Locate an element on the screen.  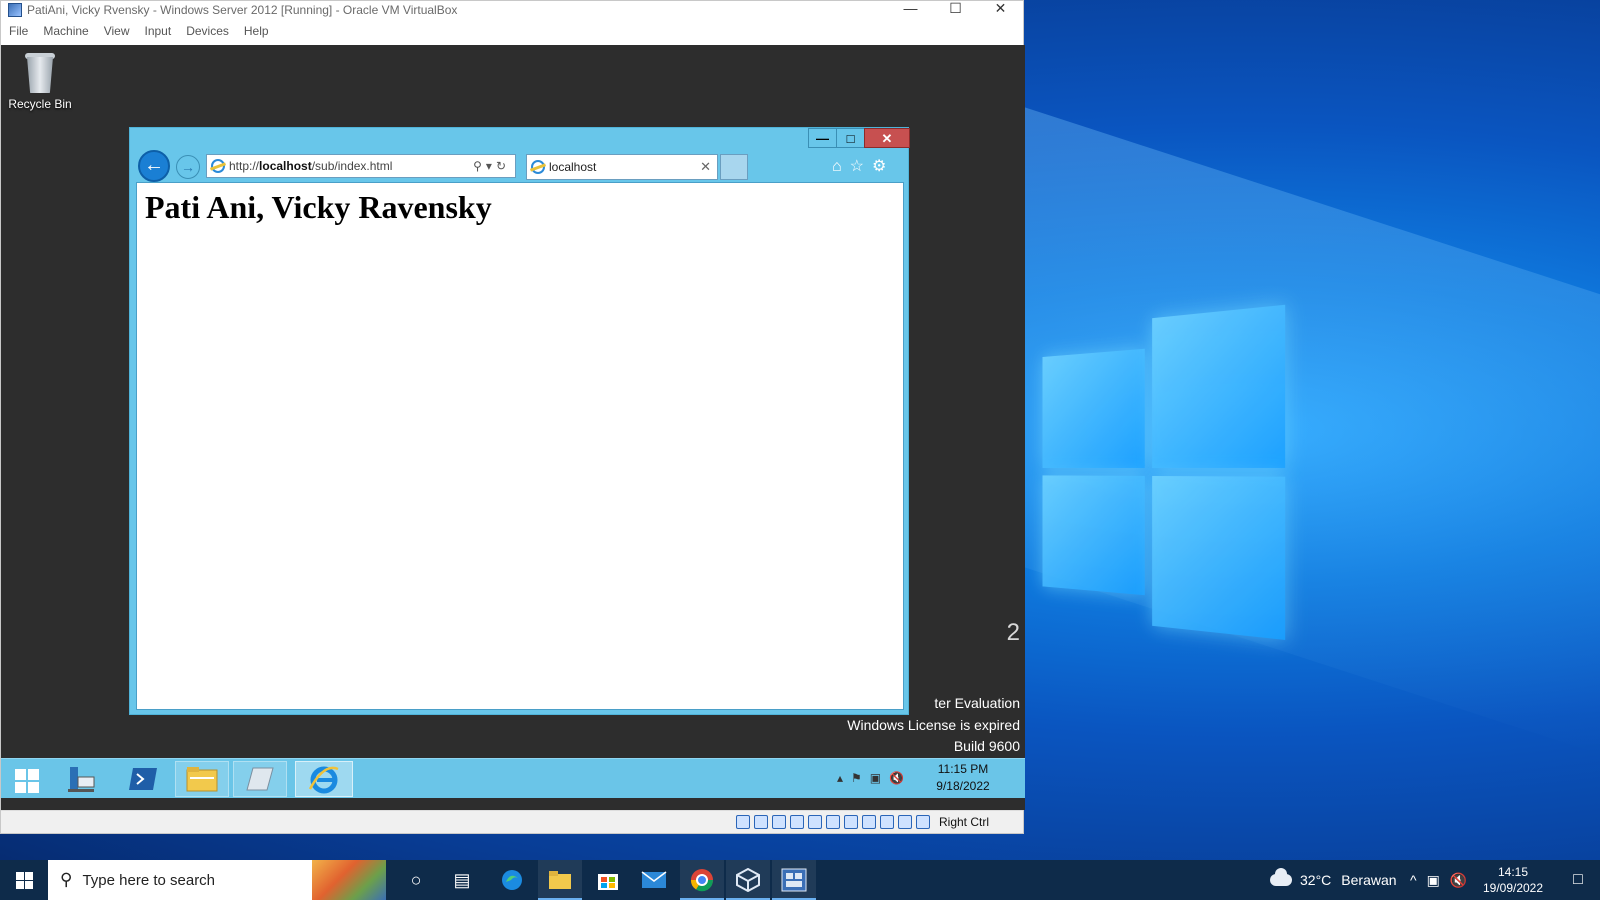
windows-logo-wallpaper is located at coordinates (1164, 472).